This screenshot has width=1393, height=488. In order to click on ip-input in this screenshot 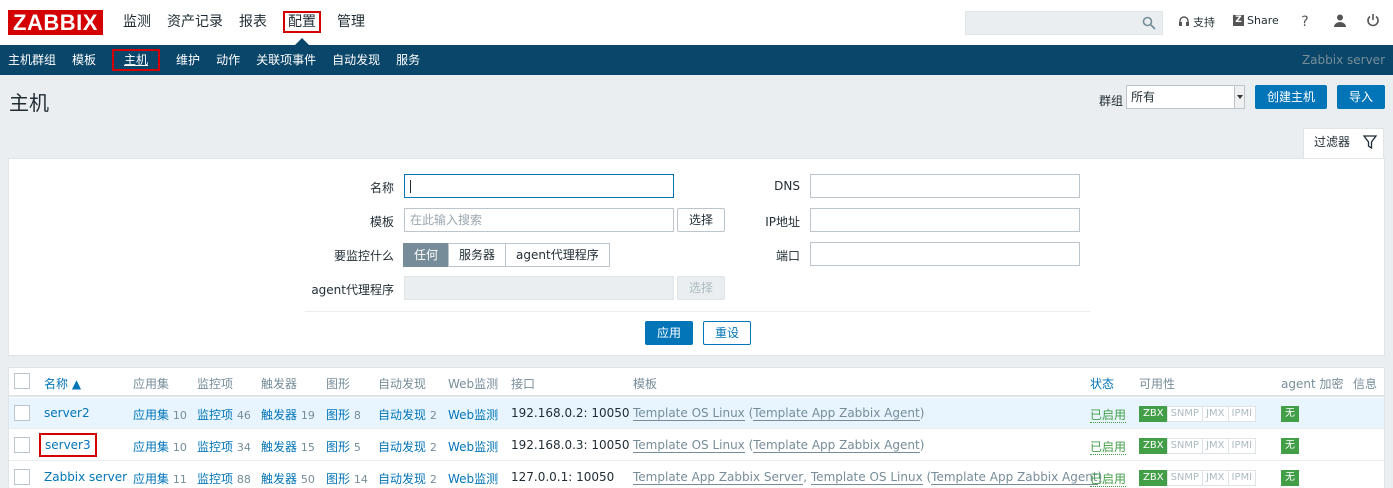, I will do `click(945, 220)`.